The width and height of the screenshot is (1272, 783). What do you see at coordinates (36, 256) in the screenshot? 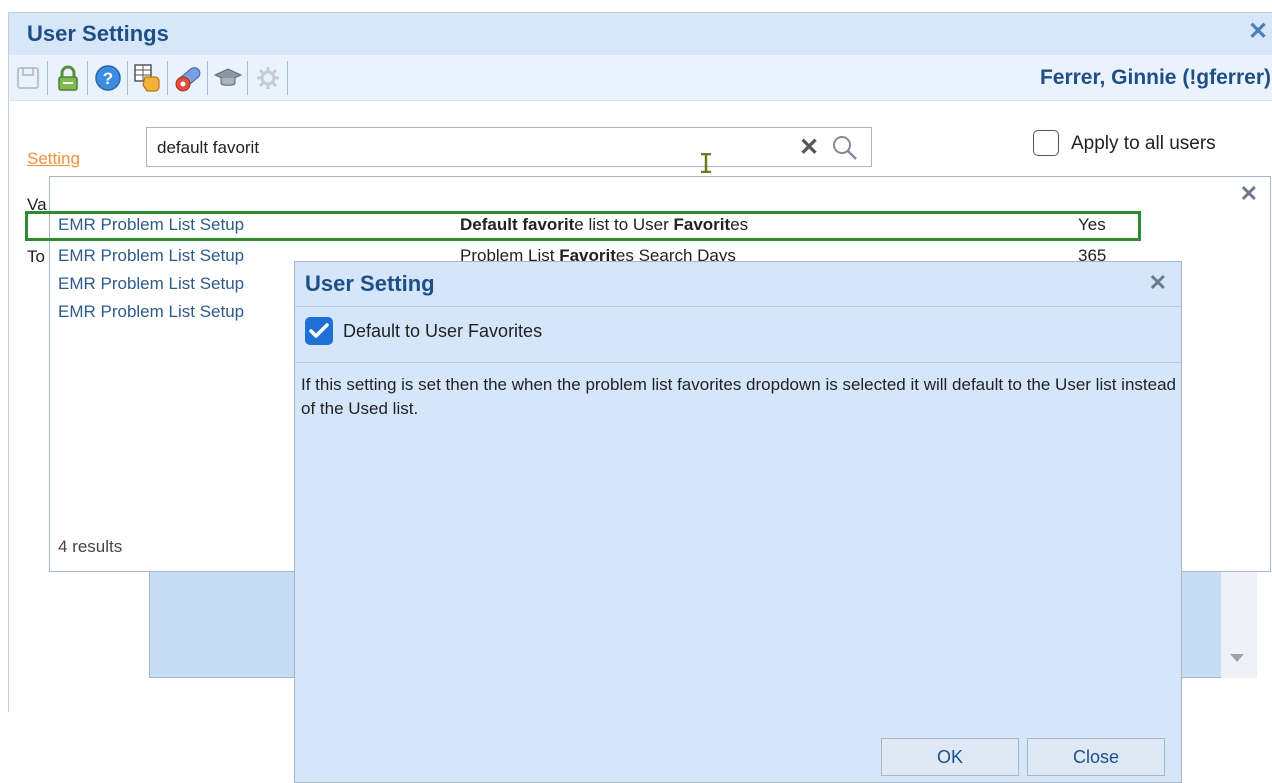
I see `to-label: To` at bounding box center [36, 256].